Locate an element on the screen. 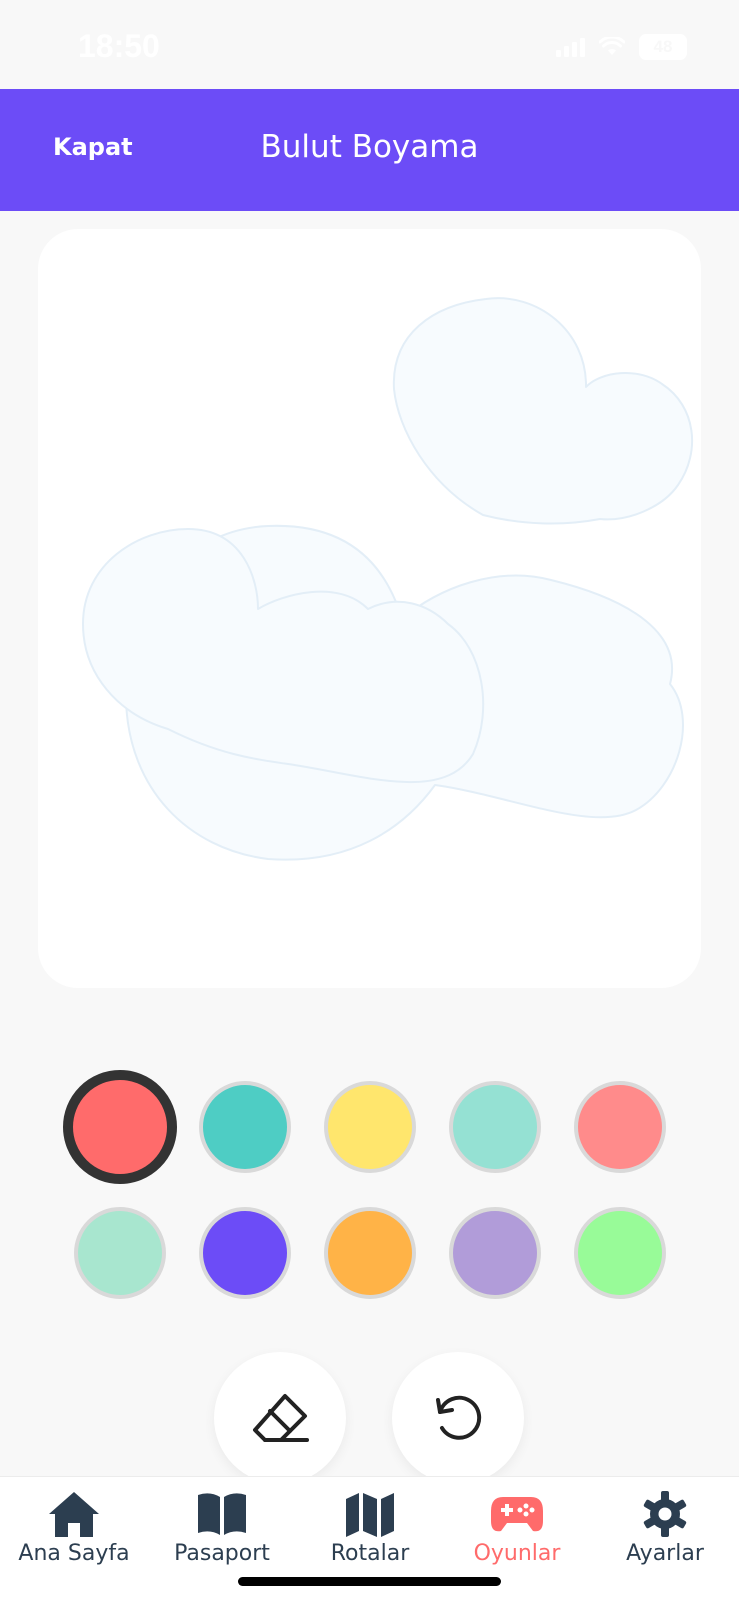 Image resolution: width=739 pixels, height=1600 pixels. tab-oyunlar: Oyunlar is located at coordinates (517, 1527).